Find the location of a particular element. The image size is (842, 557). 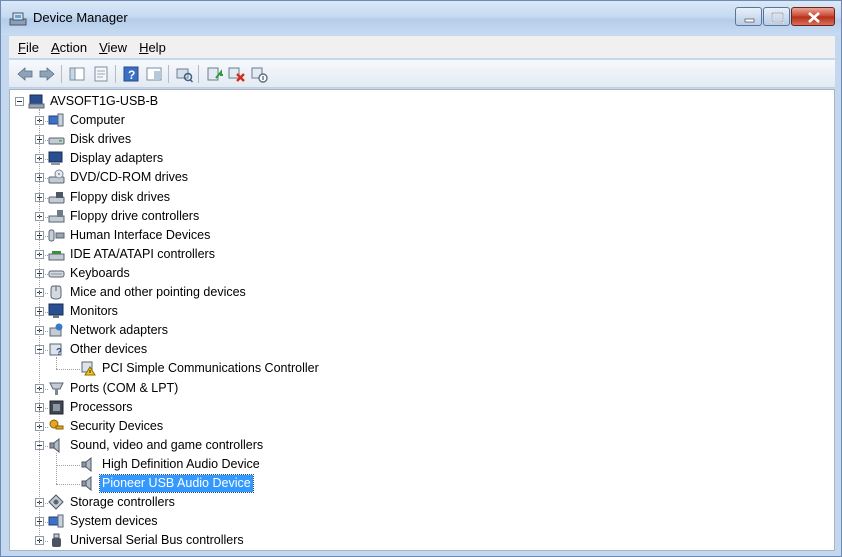

tree-root: AVSOFT1G-USB-B is located at coordinates (420, 101).